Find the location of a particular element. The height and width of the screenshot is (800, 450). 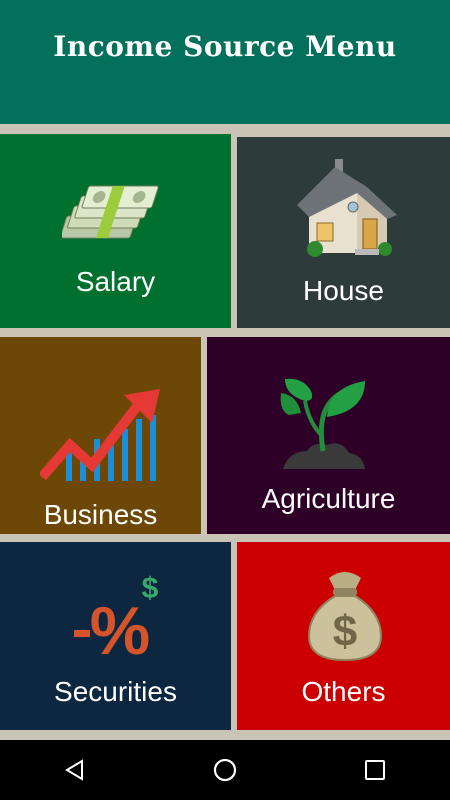

percent-dollar-icon: $ % is located at coordinates (116, 617).